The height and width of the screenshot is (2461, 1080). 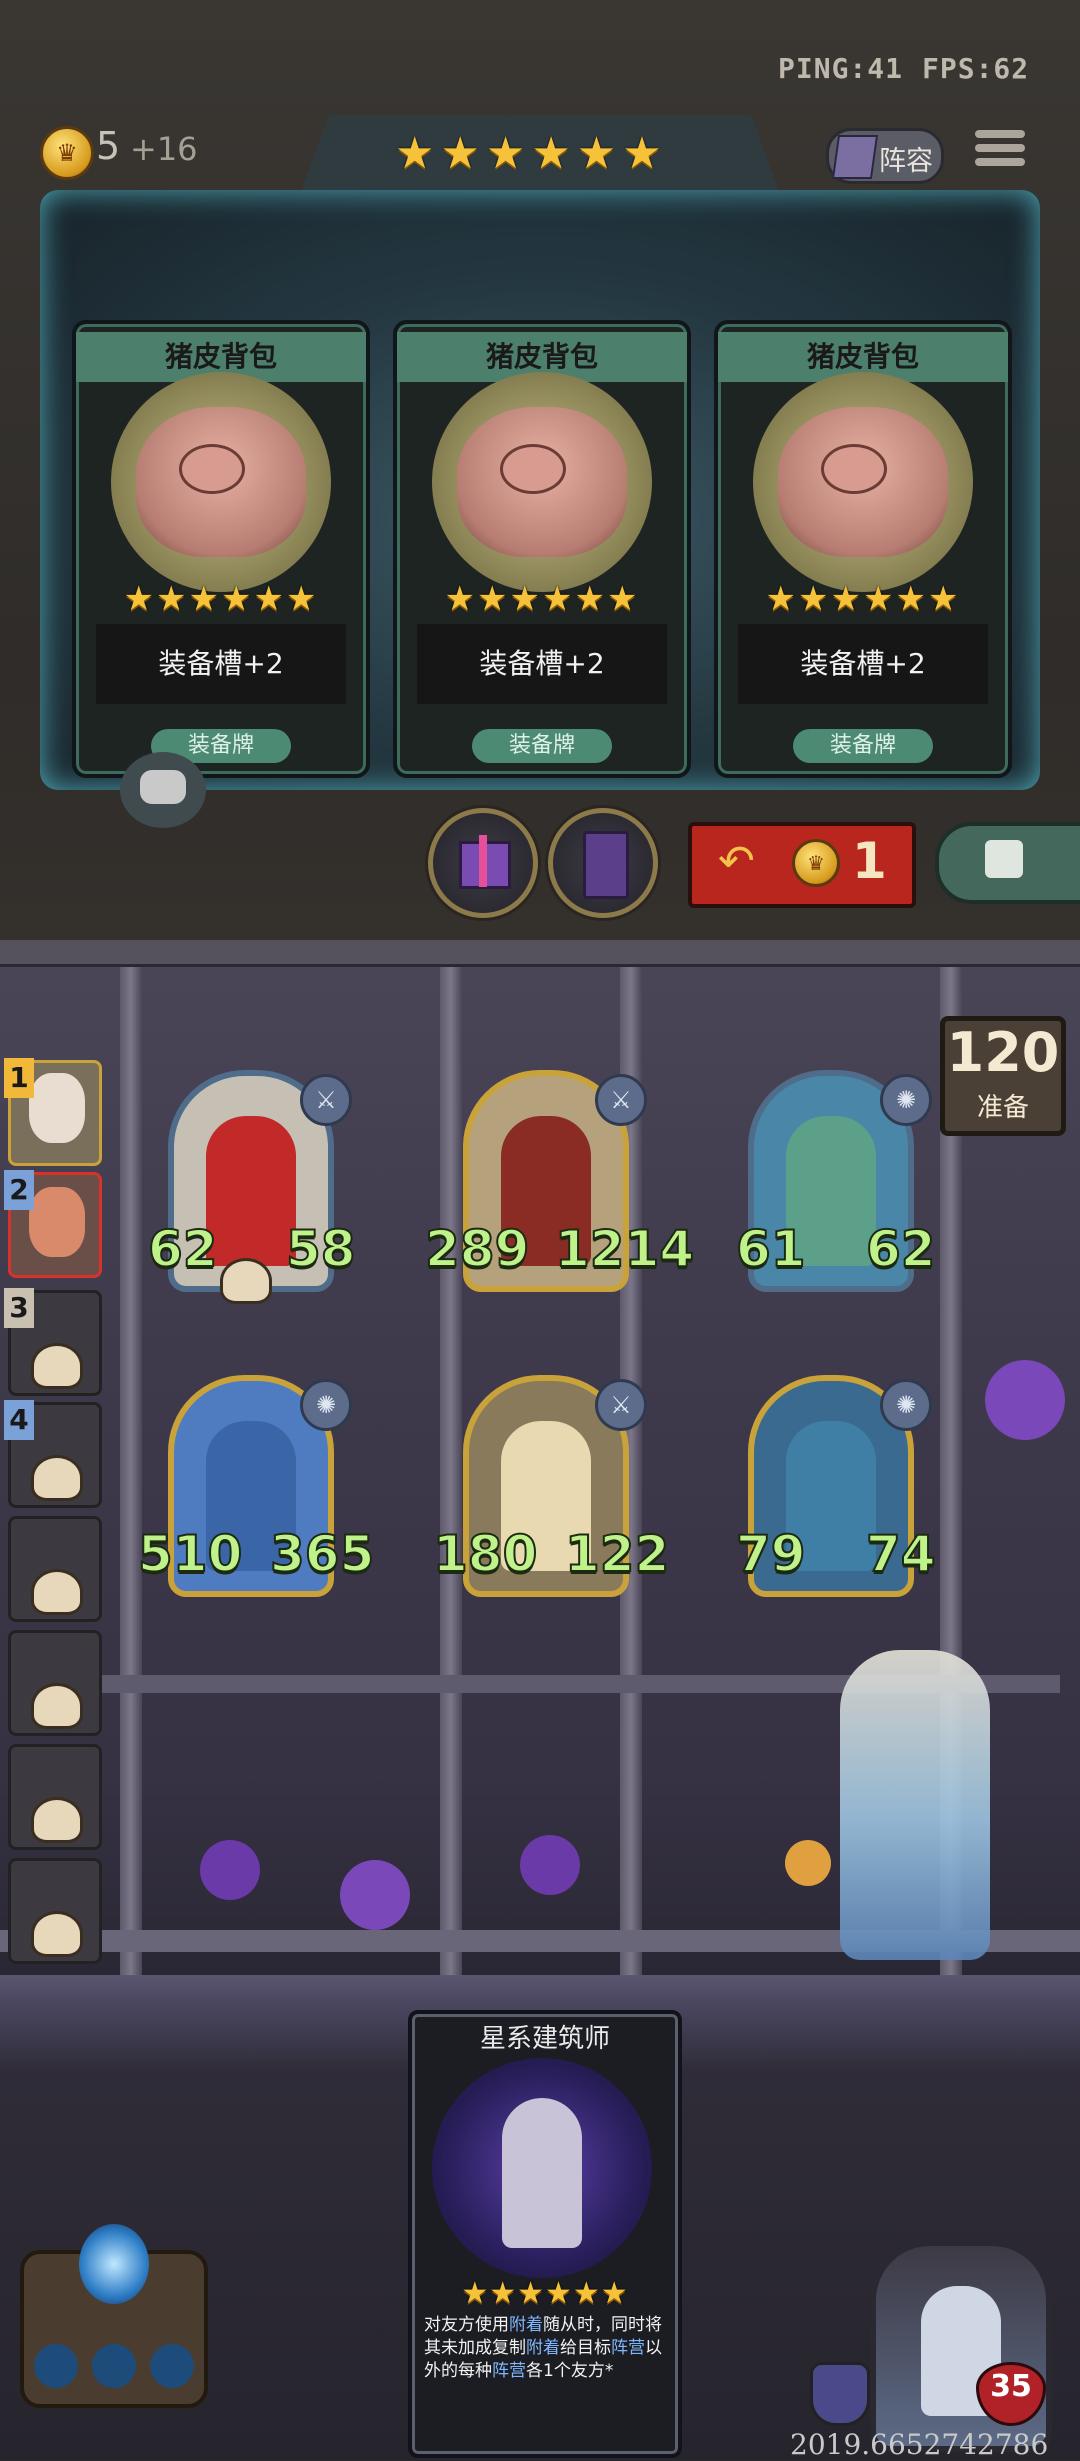 I want to click on minion-card: ⚔ 289 1214, so click(x=559, y=1181).